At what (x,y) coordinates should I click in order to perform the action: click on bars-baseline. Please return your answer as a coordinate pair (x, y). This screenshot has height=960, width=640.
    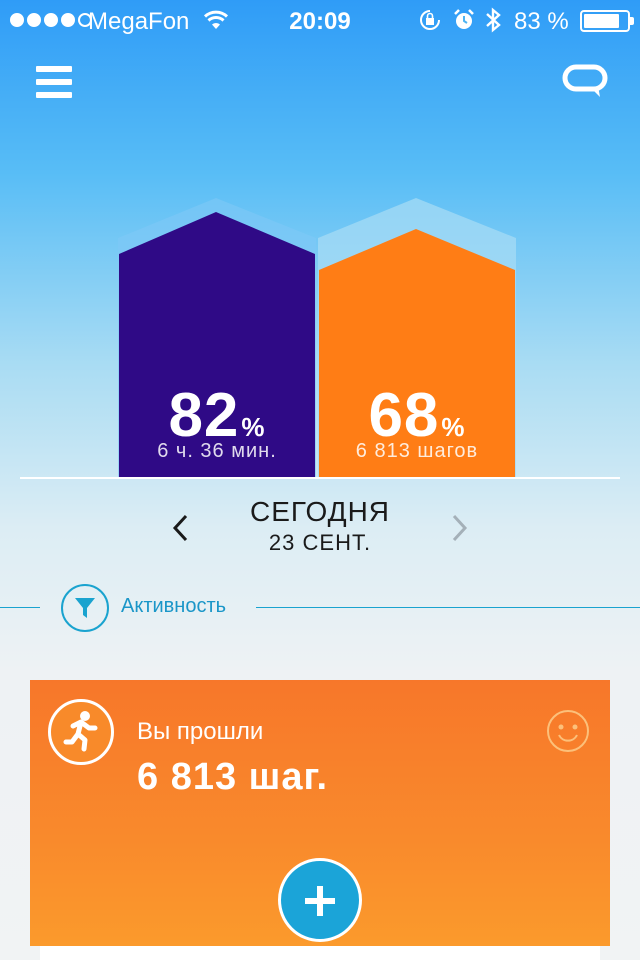
    Looking at the image, I should click on (320, 478).